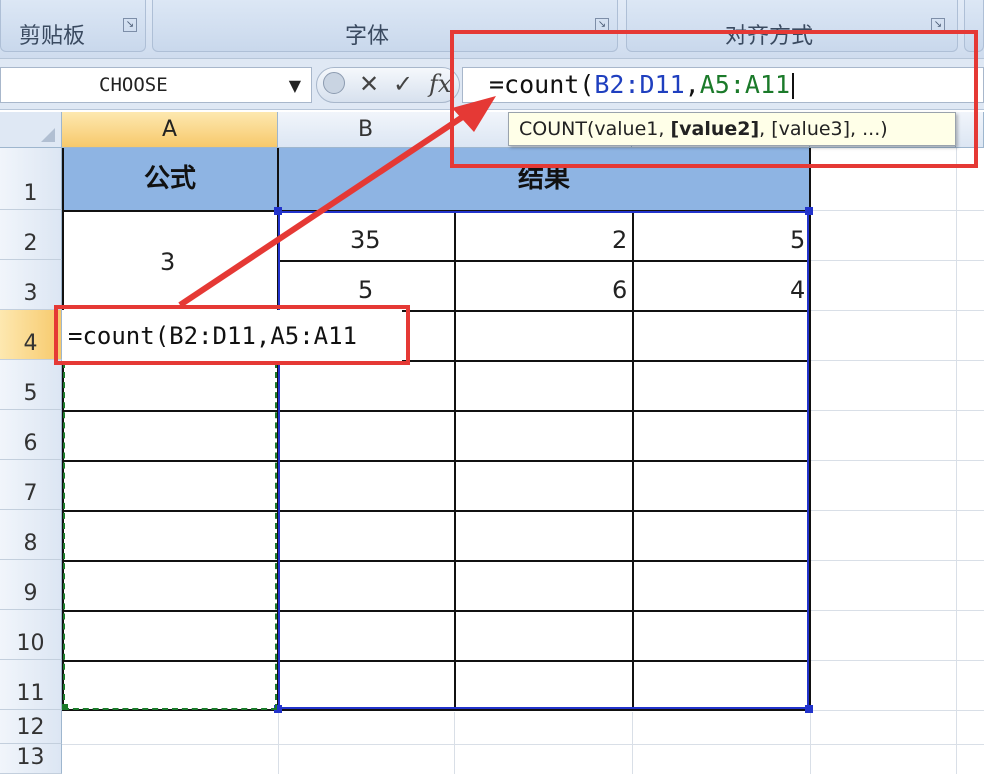 This screenshot has height=774, width=984. Describe the element at coordinates (715, 129) in the screenshot. I see `tooltip-active-arg: [value2]` at that location.